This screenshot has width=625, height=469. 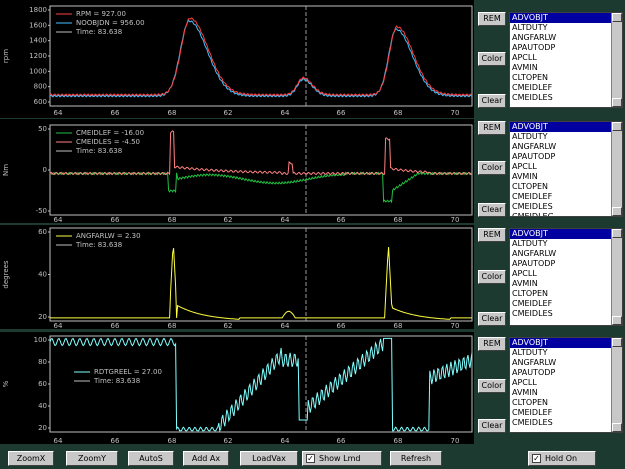 I want to click on refresh-button: Refresh, so click(x=416, y=458).